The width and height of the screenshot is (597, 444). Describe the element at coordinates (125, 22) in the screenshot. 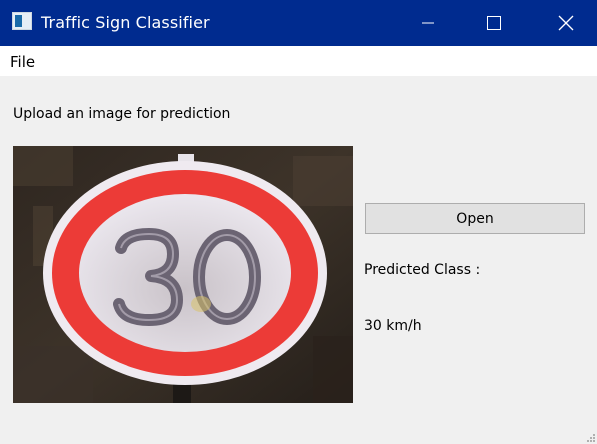

I see `window-title: Traffic Sign Classifier` at that location.